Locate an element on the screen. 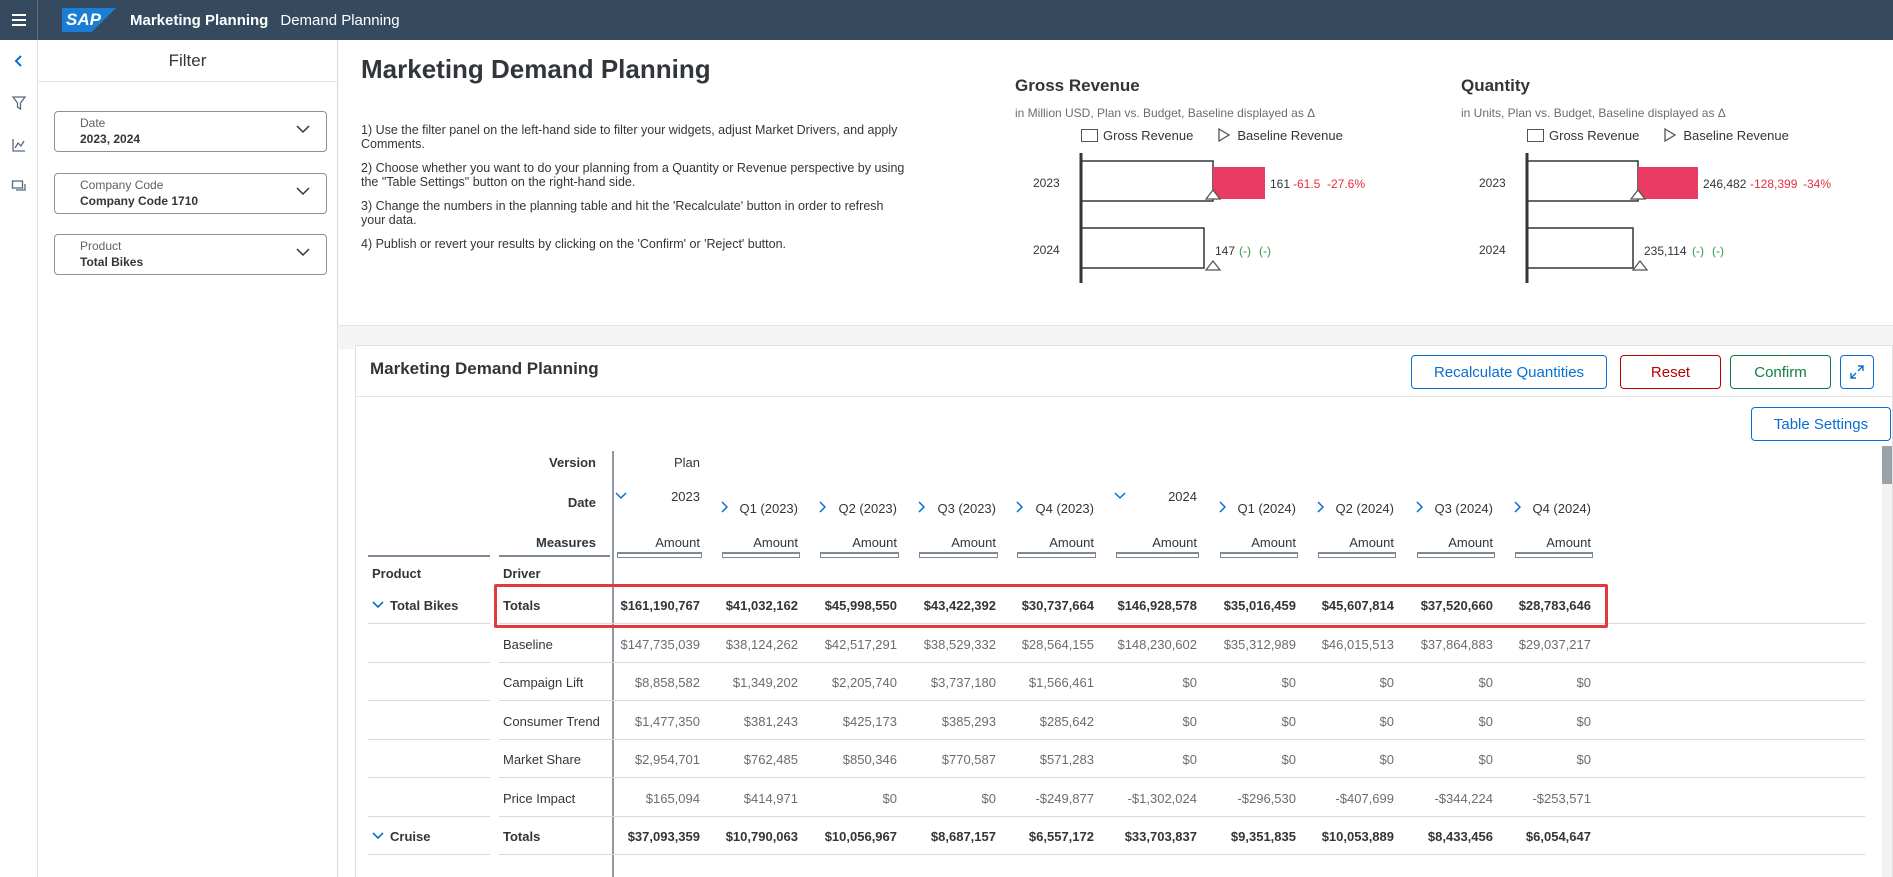  menu-icon is located at coordinates (19, 20).